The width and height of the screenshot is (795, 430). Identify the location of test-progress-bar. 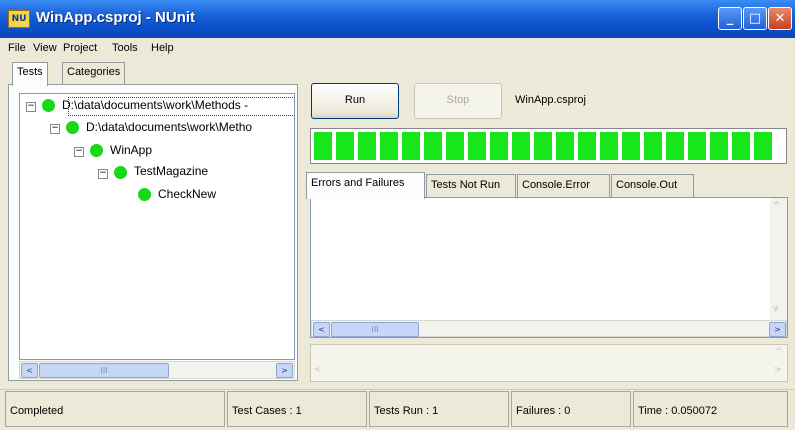
(548, 146).